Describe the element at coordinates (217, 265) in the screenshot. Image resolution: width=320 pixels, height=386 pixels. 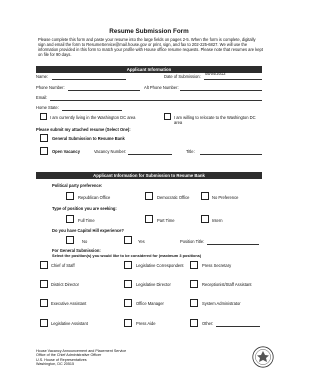
I see `press-secretary-label: Press Secretary` at that location.